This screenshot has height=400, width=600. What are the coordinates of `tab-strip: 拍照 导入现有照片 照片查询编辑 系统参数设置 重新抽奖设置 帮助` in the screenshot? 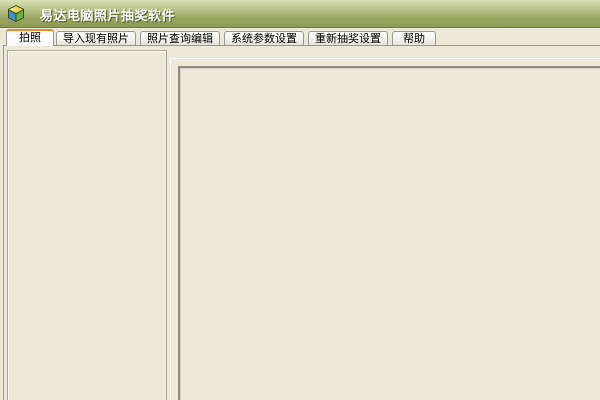 It's located at (300, 37).